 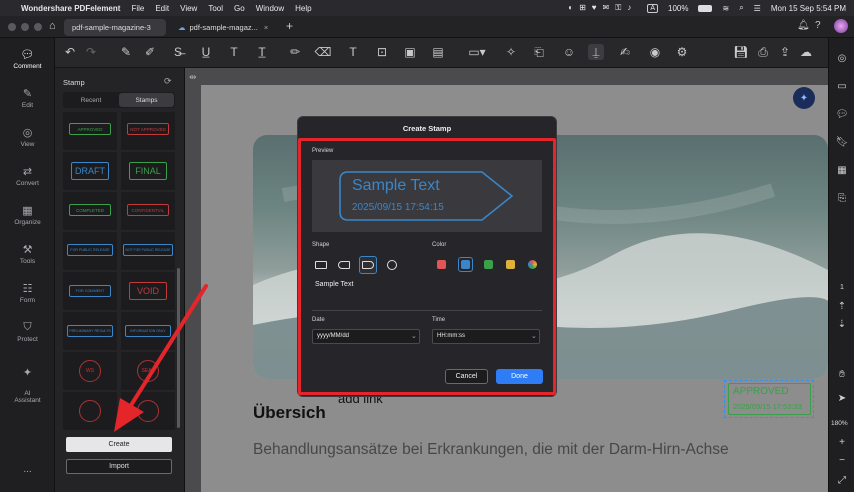 What do you see at coordinates (625, 52) in the screenshot?
I see `signature-icon: ✍` at bounding box center [625, 52].